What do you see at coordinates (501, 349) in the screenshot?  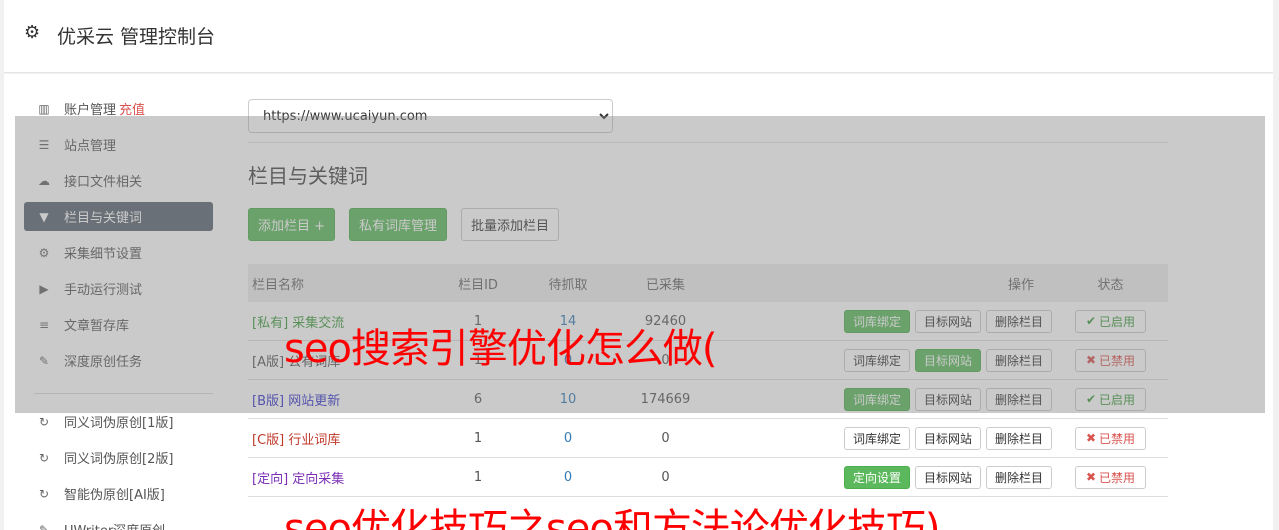 I see `watermark-line-1: seo搜索引擎优化怎么做(` at bounding box center [501, 349].